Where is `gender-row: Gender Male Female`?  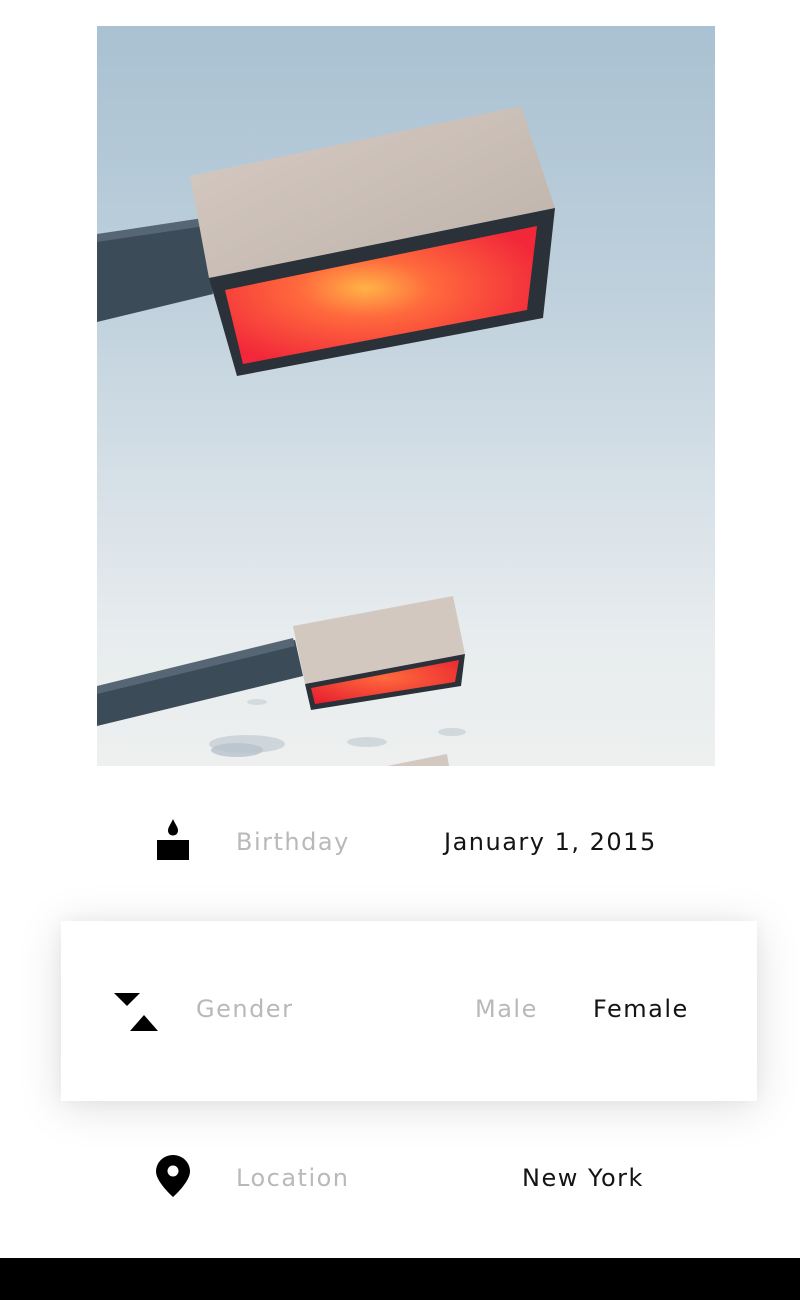
gender-row: Gender Male Female is located at coordinates (409, 1011).